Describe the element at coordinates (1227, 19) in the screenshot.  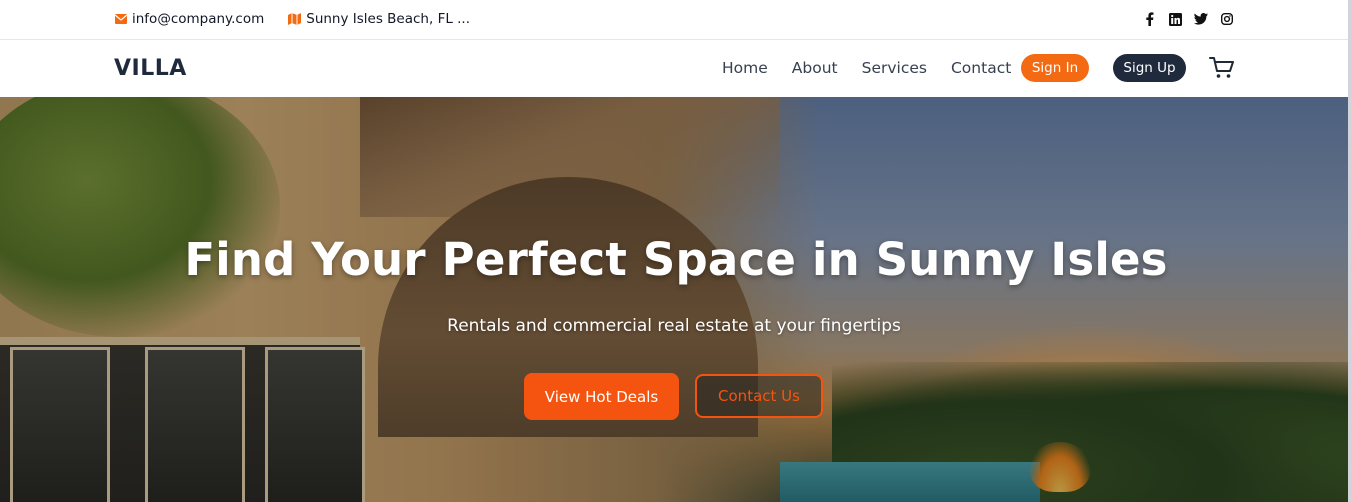
I see `instagram-icon` at that location.